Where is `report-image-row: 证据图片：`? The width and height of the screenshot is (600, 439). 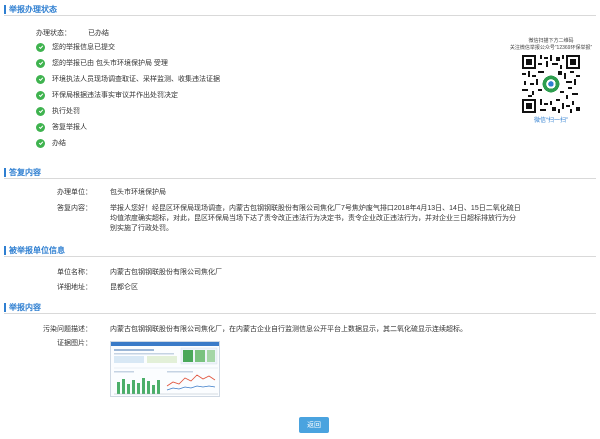
report-image-row: 证据图片： is located at coordinates (60, 344).